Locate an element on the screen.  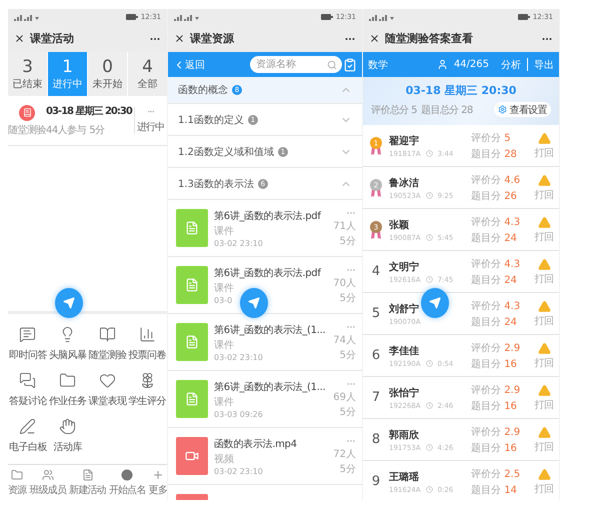
rank-number: 7 is located at coordinates (376, 397).